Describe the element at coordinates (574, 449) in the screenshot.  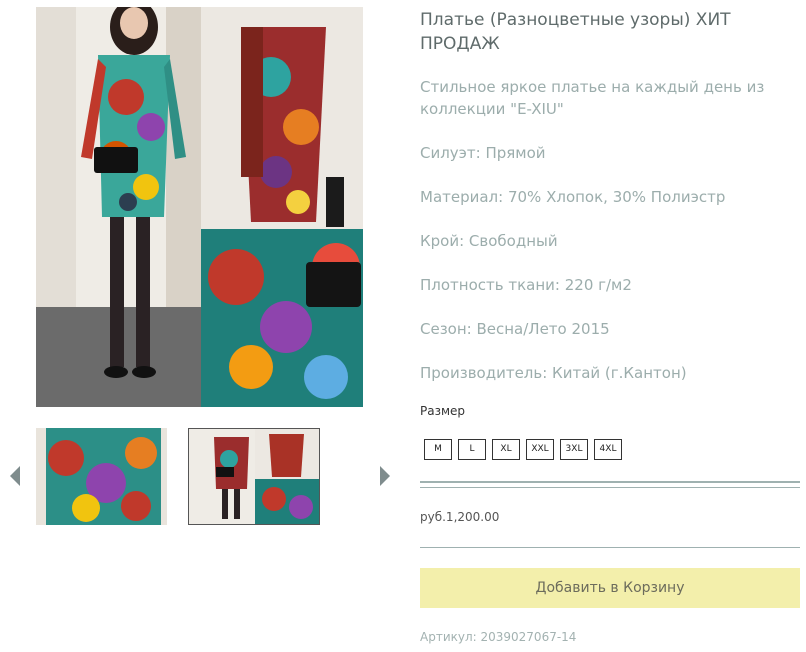
I see `size-option-3xl: 3XL` at that location.